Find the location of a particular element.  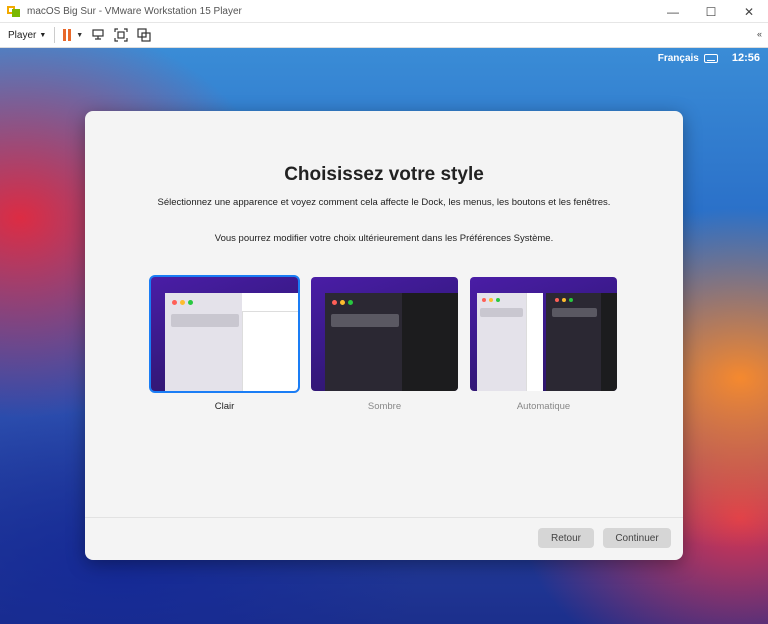

unity-mode-icon is located at coordinates (144, 35).